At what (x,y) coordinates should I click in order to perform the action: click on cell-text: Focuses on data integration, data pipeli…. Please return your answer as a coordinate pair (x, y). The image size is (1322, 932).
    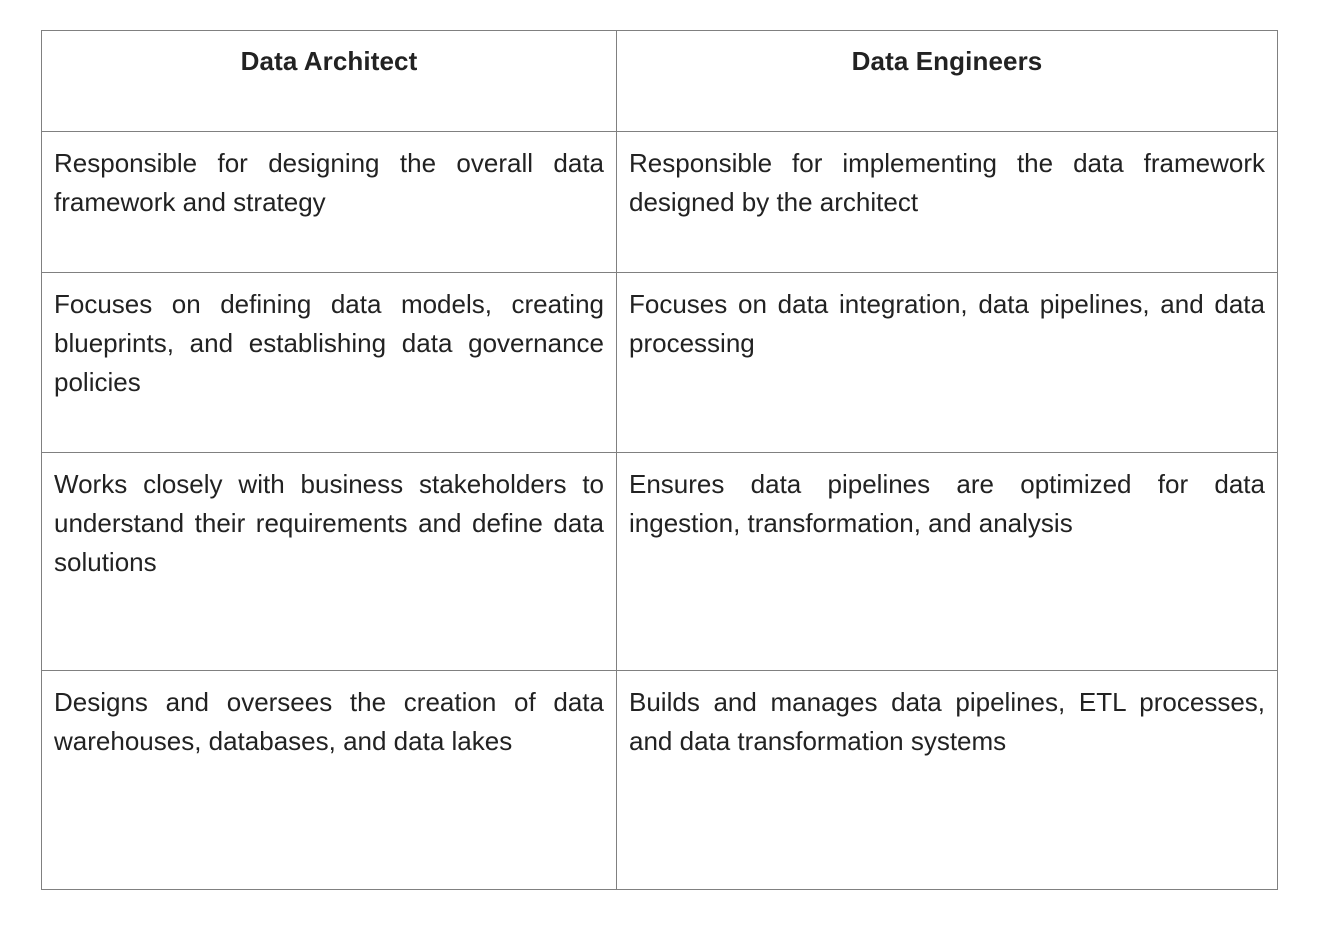
    Looking at the image, I should click on (947, 323).